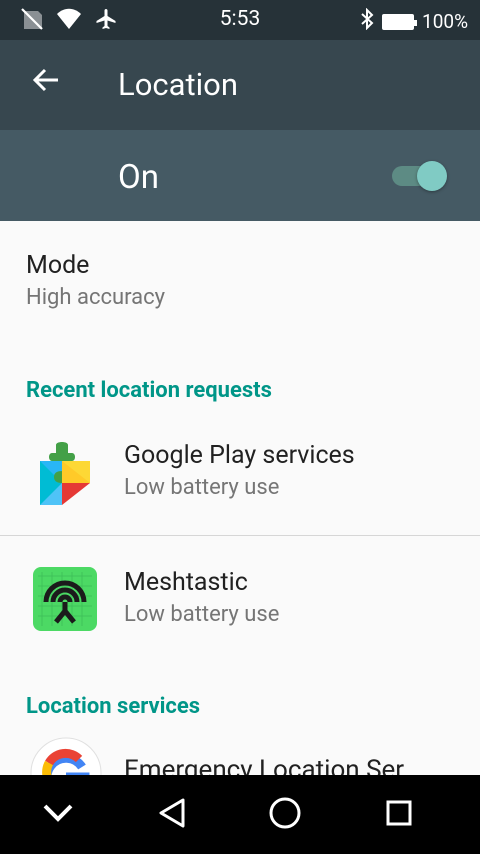 The image size is (480, 854). I want to click on hide-keyboard-button, so click(58, 815).